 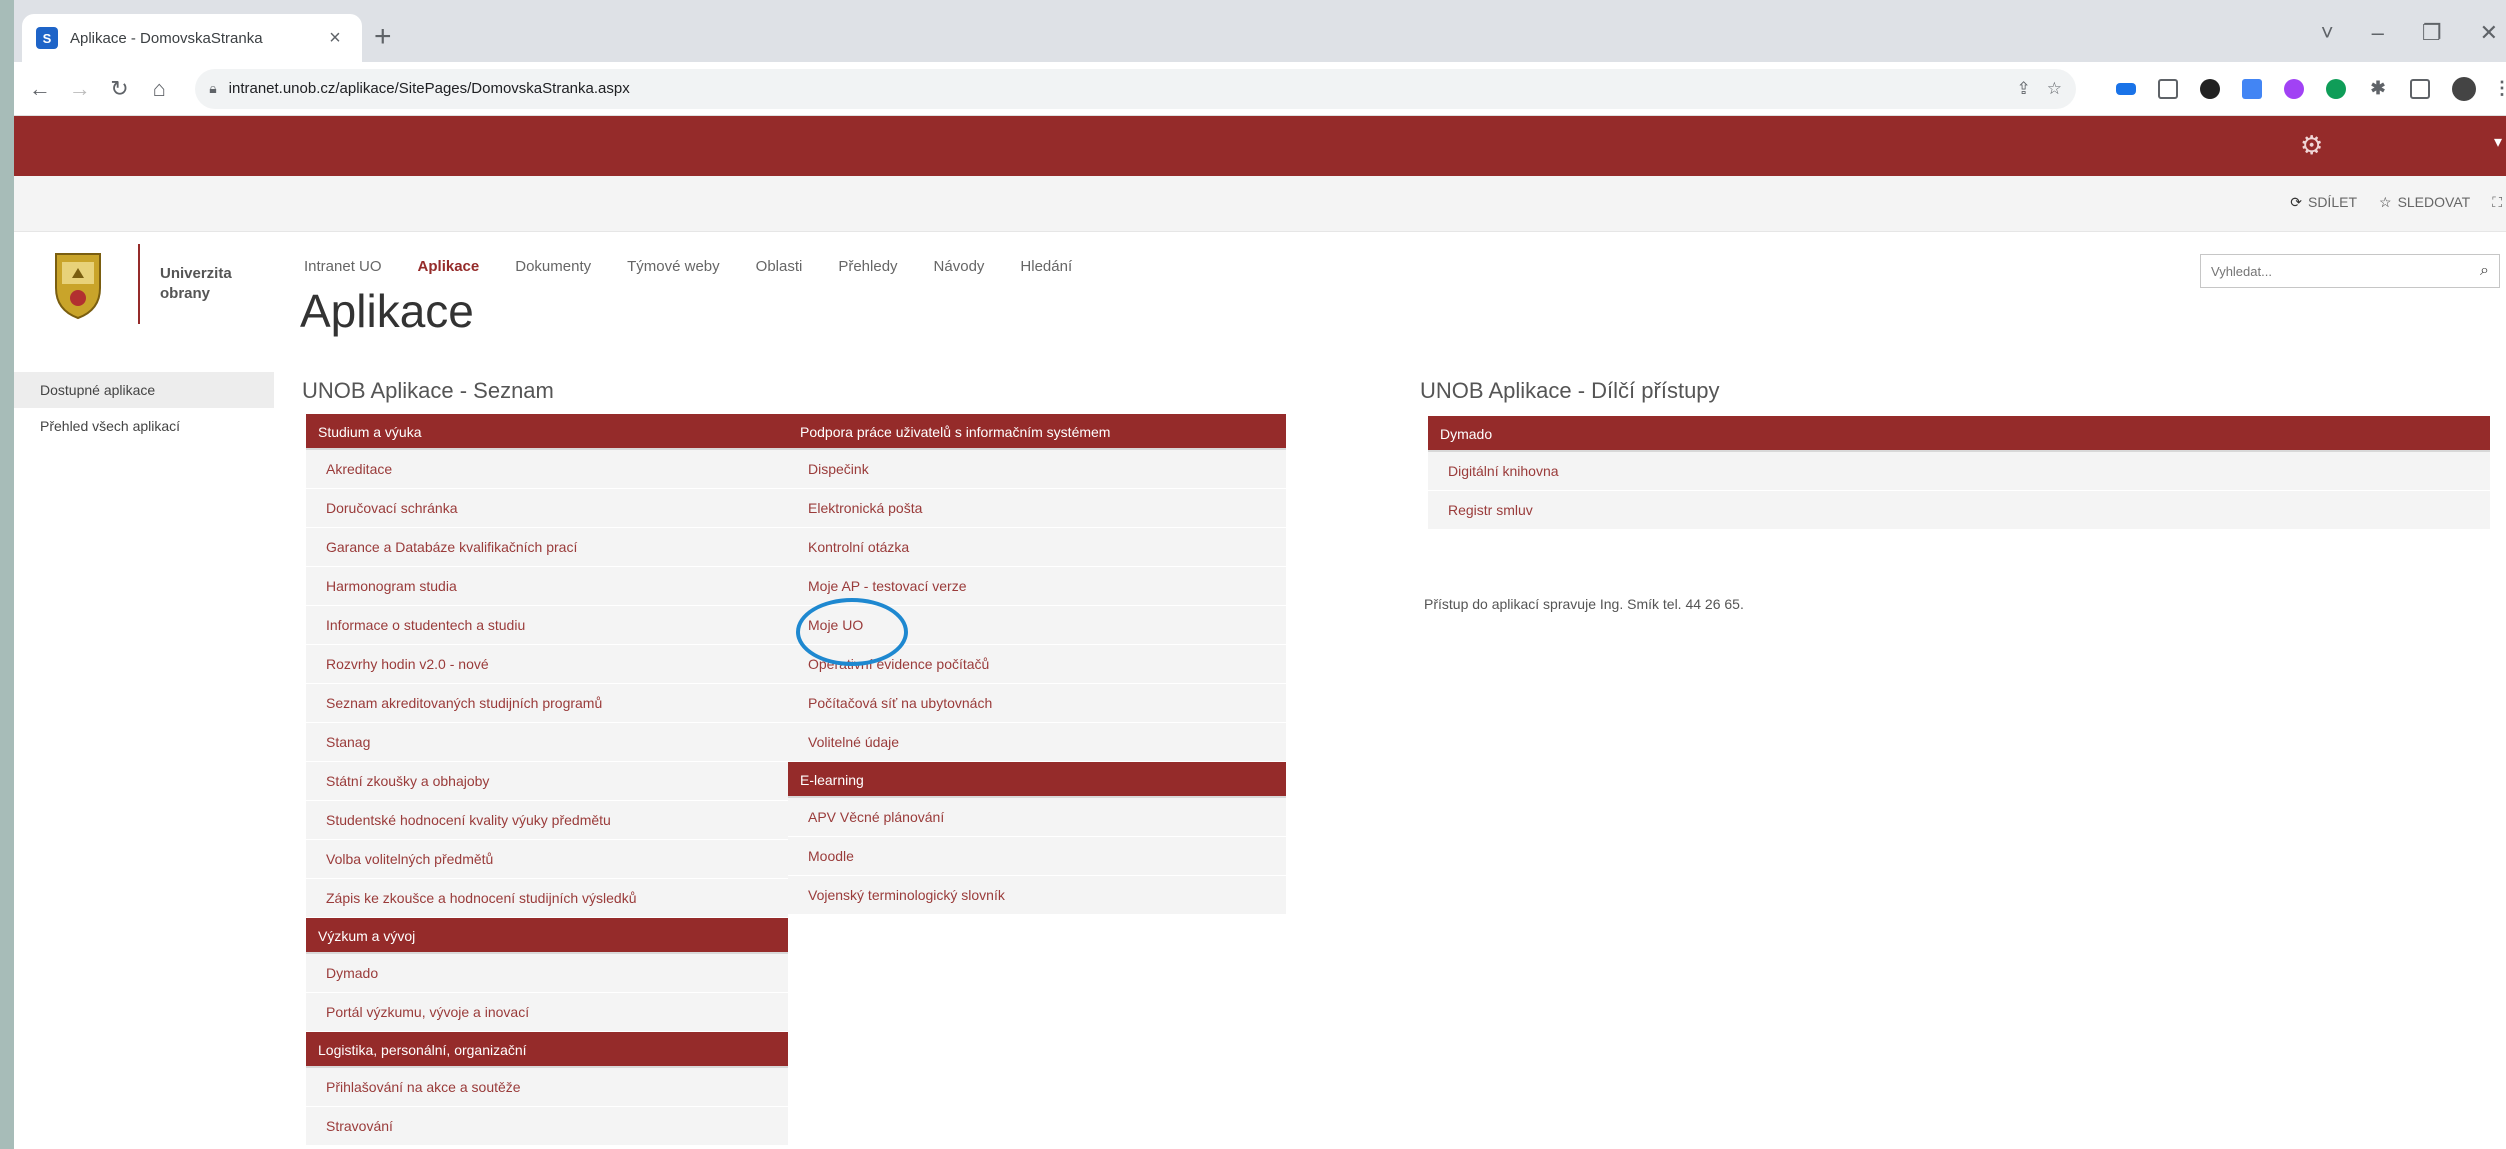 I want to click on share-page-icon: ⇪, so click(x=2023, y=89).